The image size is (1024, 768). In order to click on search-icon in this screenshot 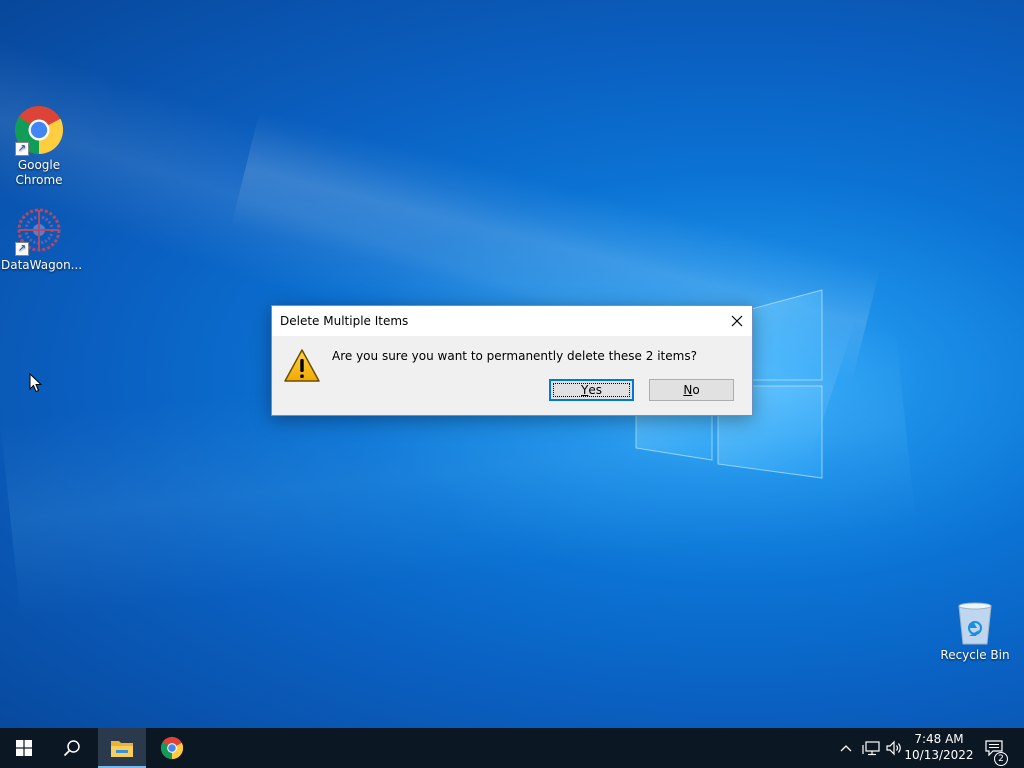, I will do `click(71, 748)`.